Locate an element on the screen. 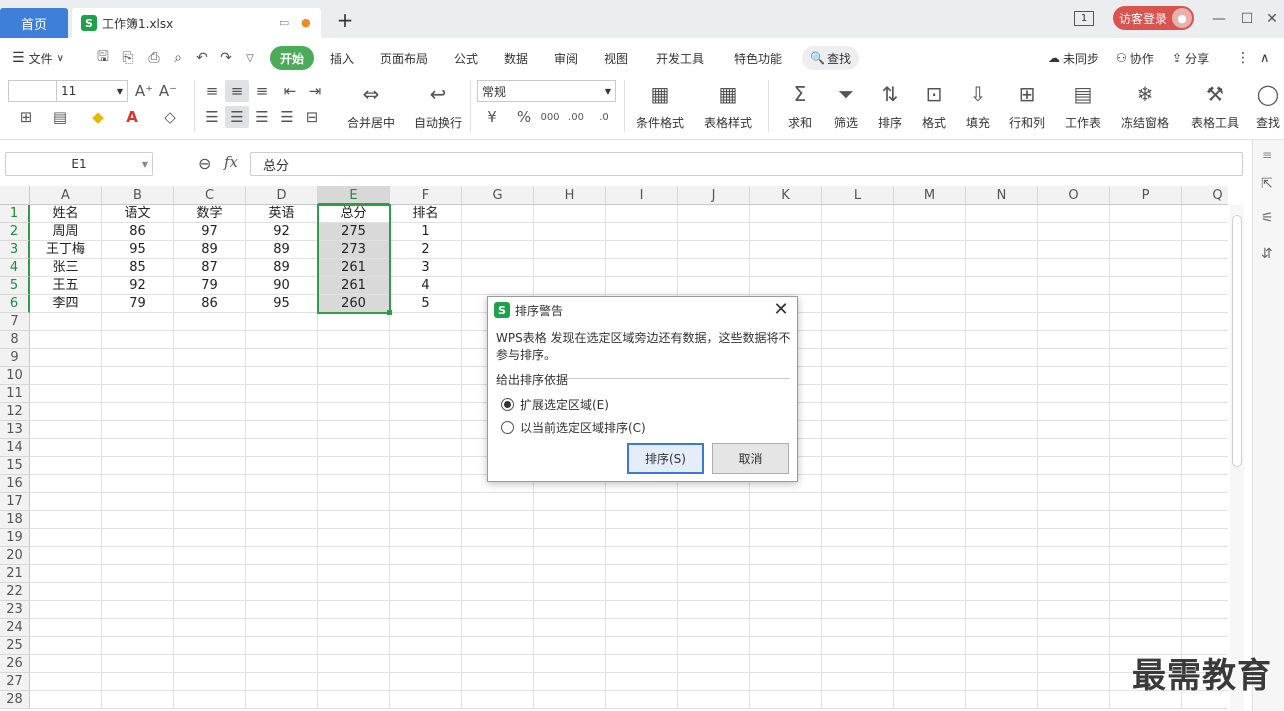 The width and height of the screenshot is (1284, 711). cell-b9 is located at coordinates (138, 358).